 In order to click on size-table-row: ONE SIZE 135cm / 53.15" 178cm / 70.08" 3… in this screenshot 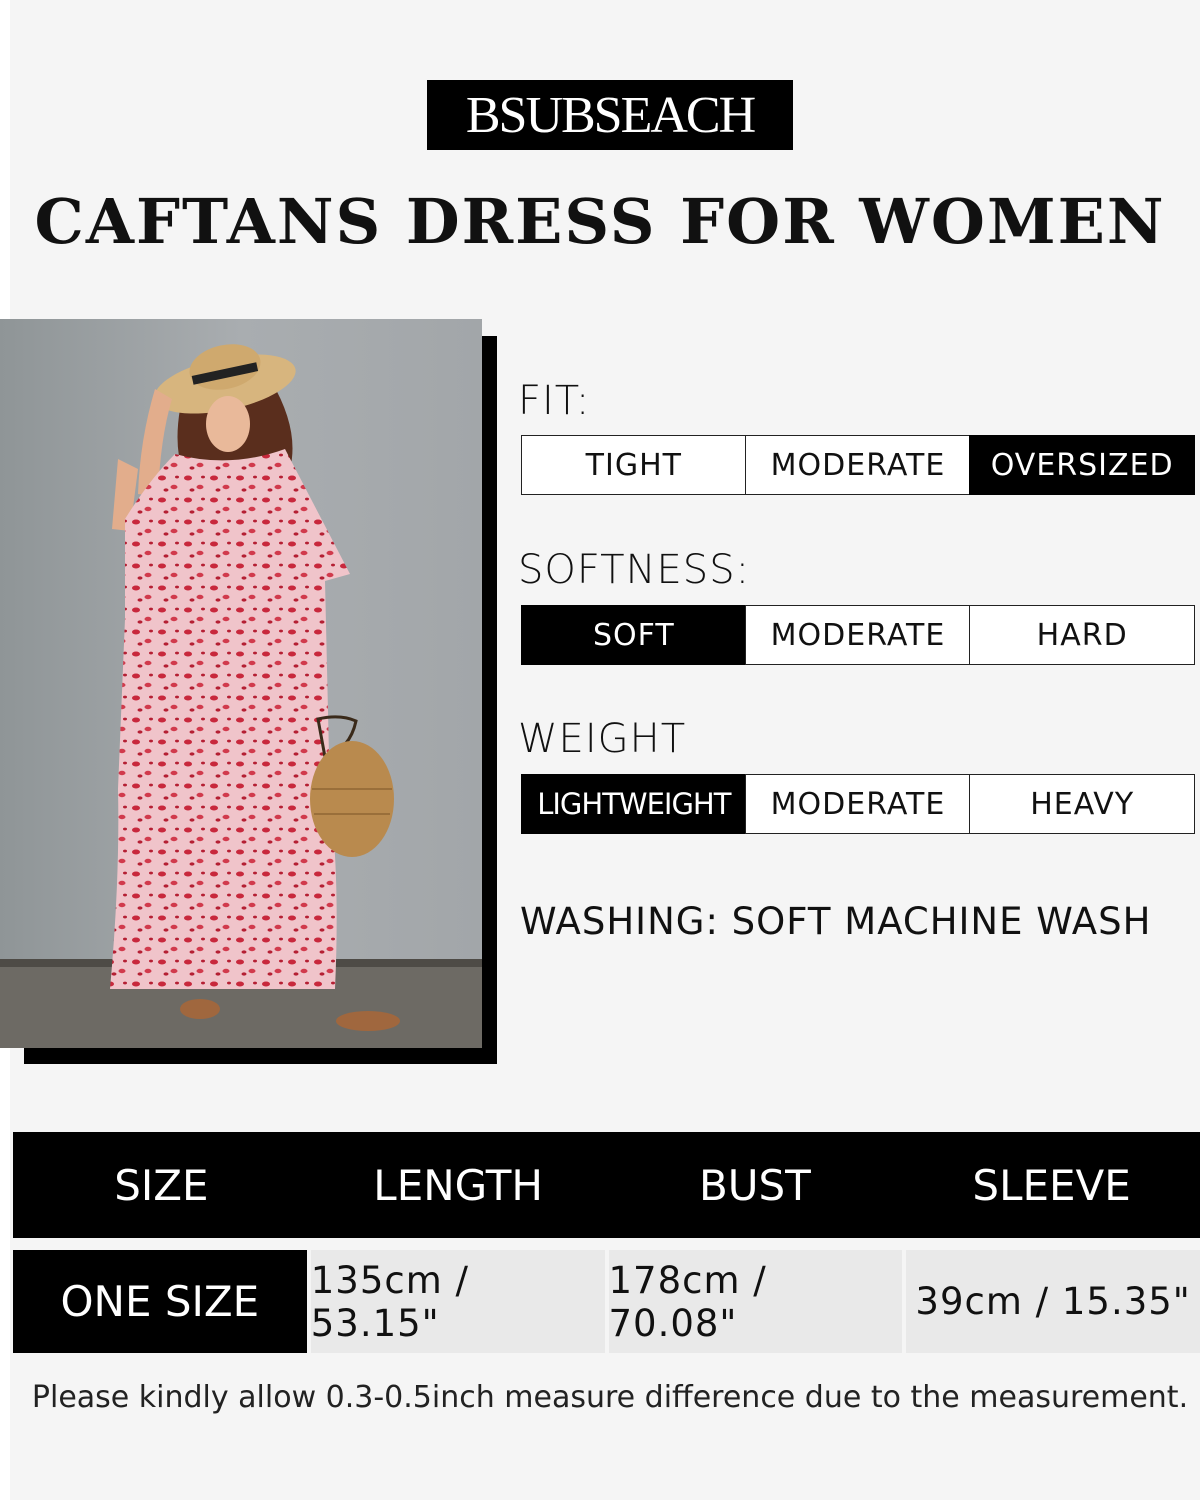, I will do `click(606, 1301)`.